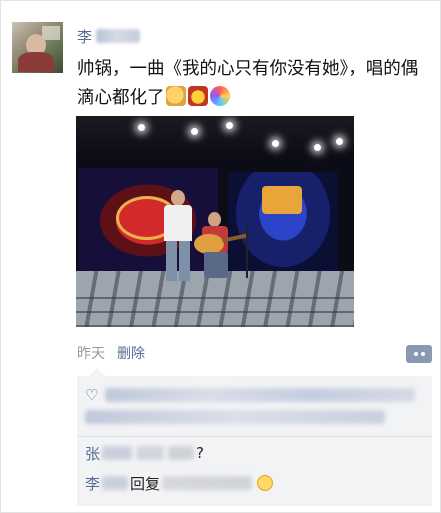 This screenshot has height=513, width=441. What do you see at coordinates (131, 353) in the screenshot?
I see `delete-link: 删除` at bounding box center [131, 353].